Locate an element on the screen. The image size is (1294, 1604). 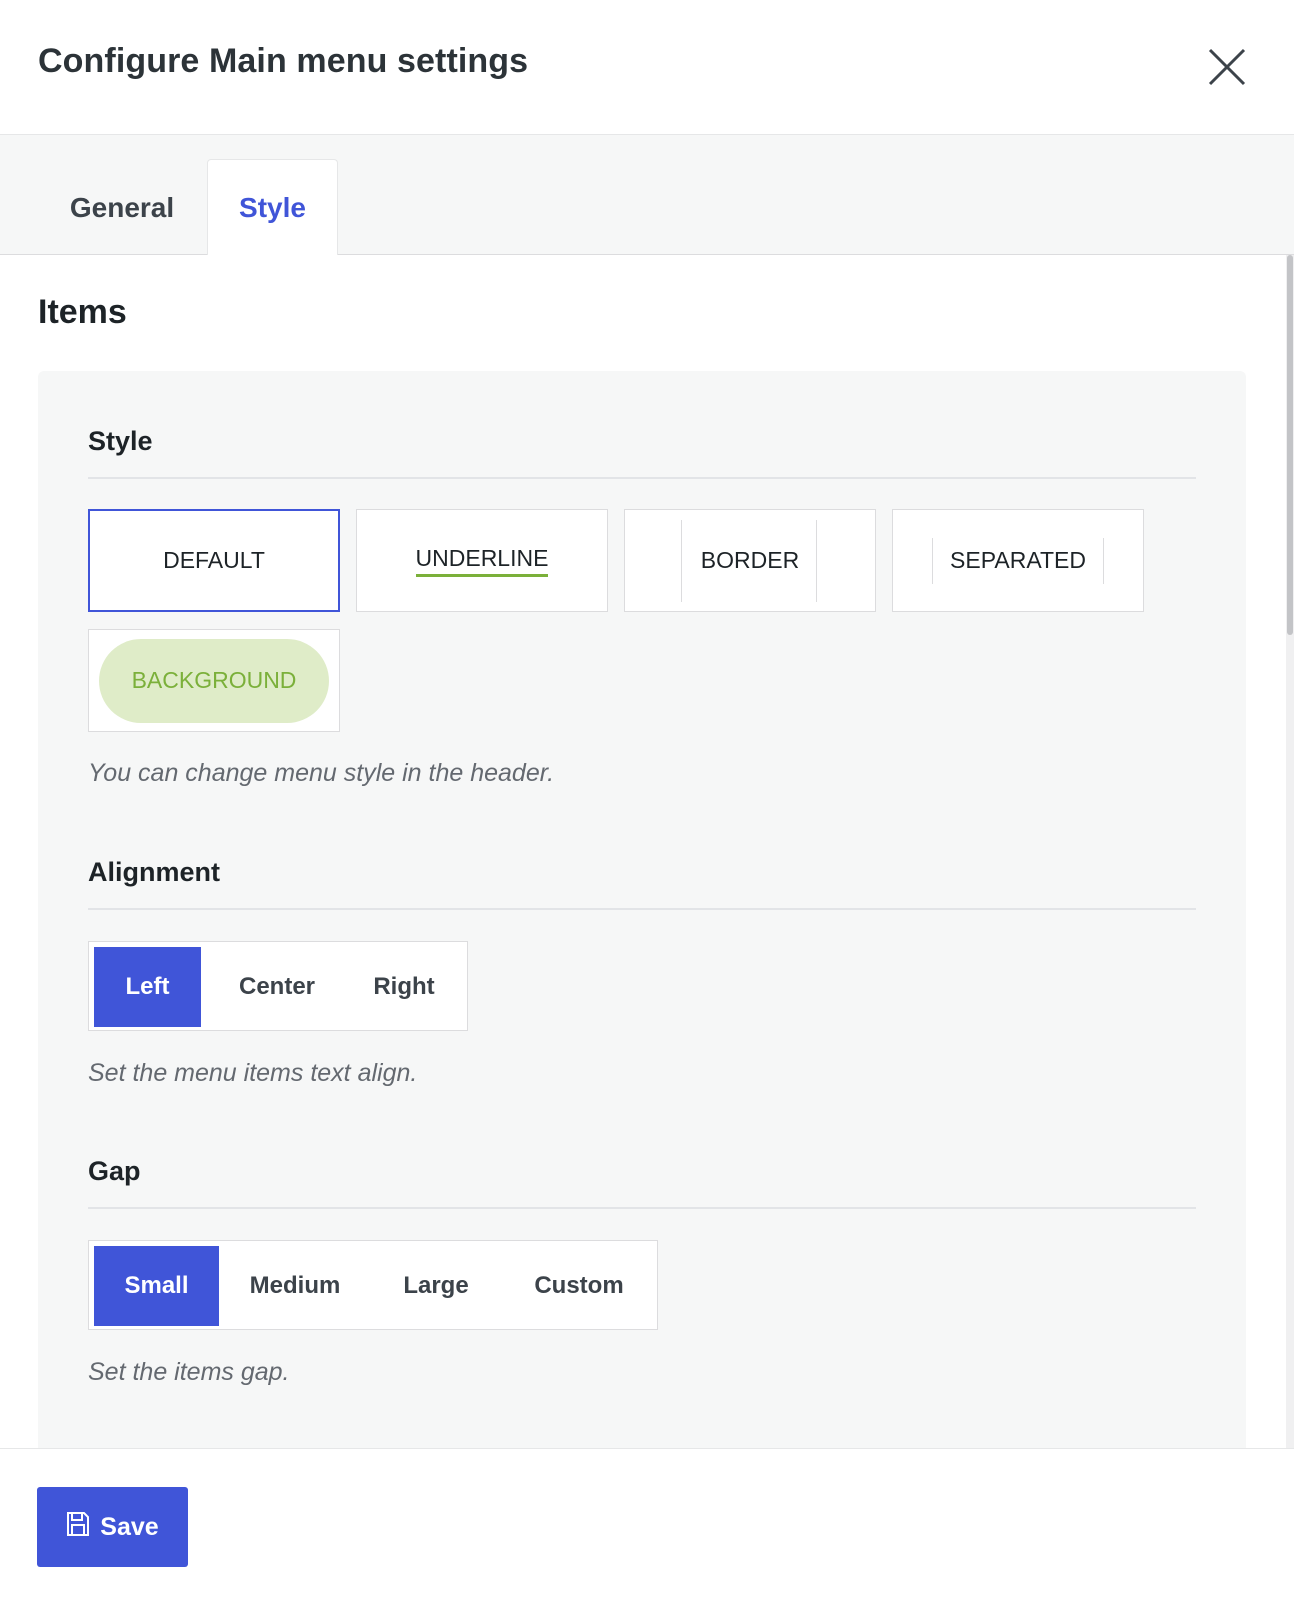
style-option-background: BACKGROUND is located at coordinates (214, 680).